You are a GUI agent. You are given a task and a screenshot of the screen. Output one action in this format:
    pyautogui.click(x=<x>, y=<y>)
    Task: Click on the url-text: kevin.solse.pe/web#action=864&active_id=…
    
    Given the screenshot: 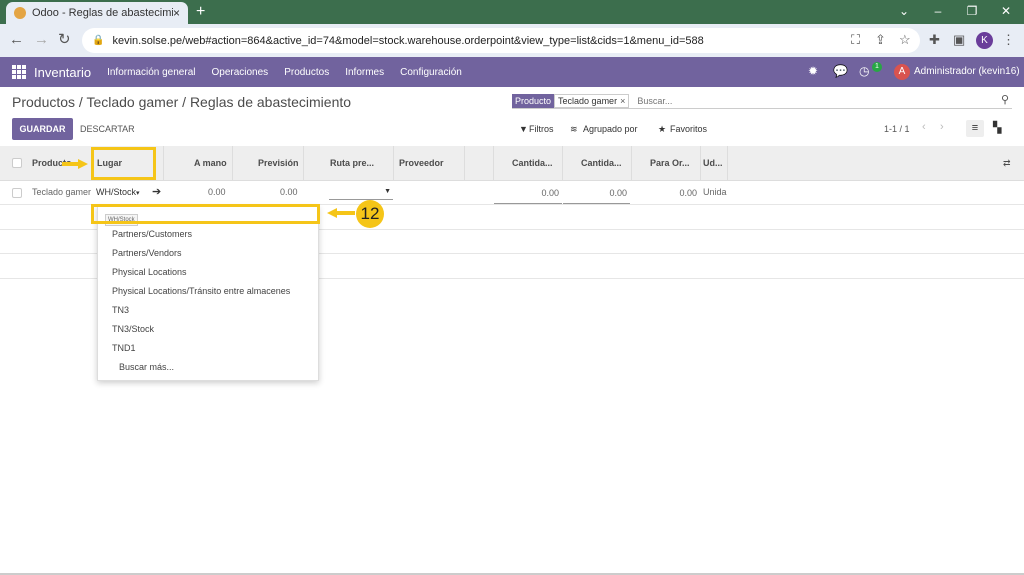 What is the action you would take?
    pyautogui.click(x=408, y=40)
    